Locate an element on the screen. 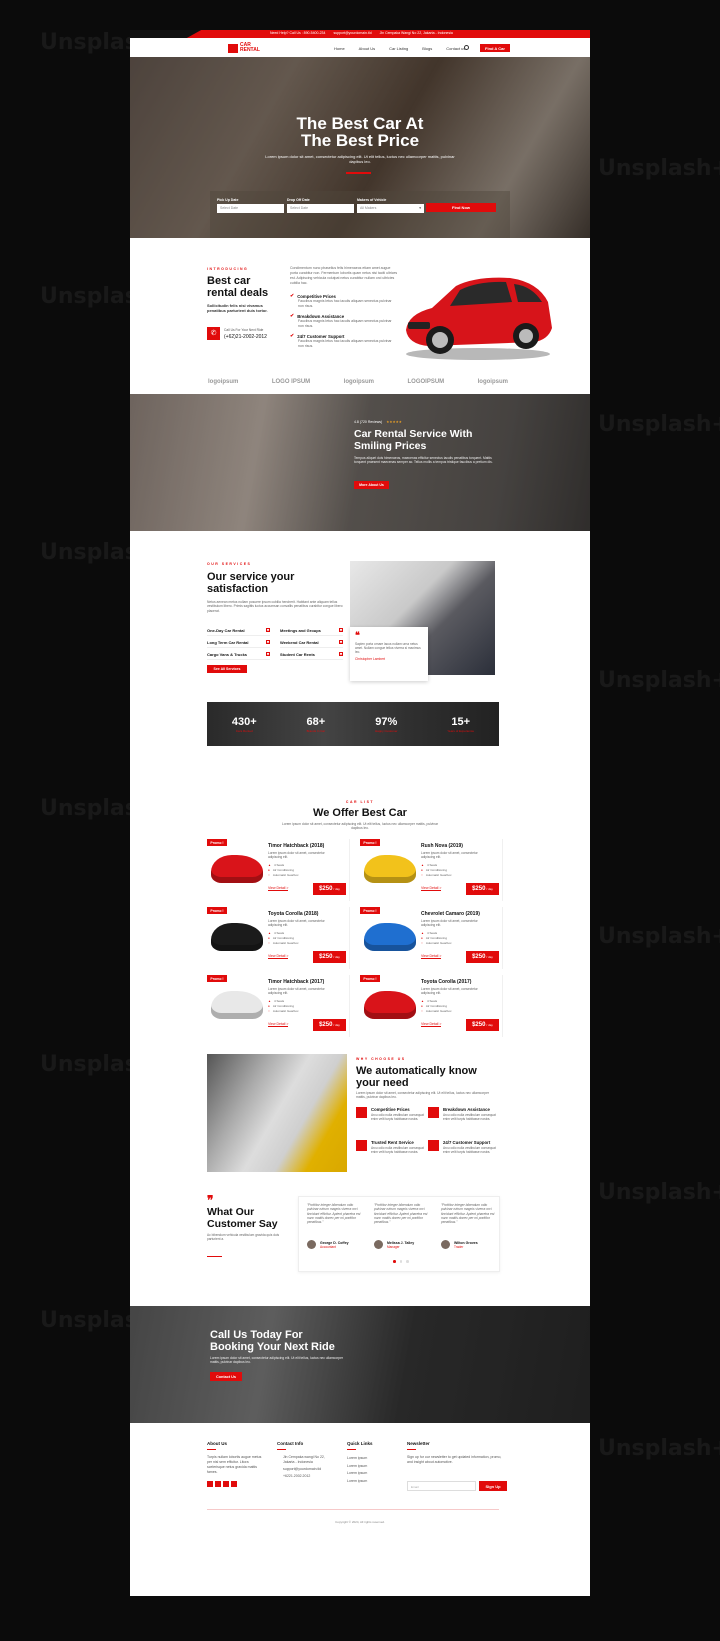  stat-item: 15+ Years of Experience is located at coordinates (461, 724).